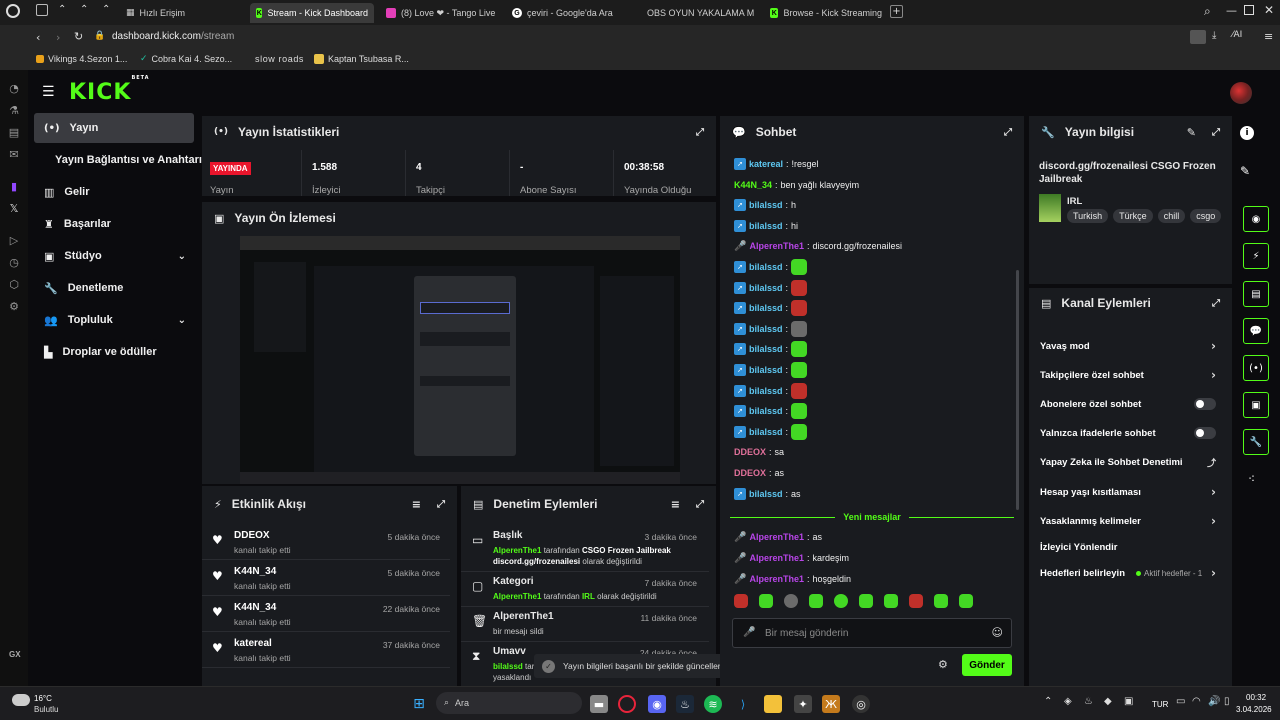 This screenshot has width=1280, height=720. What do you see at coordinates (279, 59) in the screenshot?
I see `bookmark-slow-roads: slow roads` at bounding box center [279, 59].